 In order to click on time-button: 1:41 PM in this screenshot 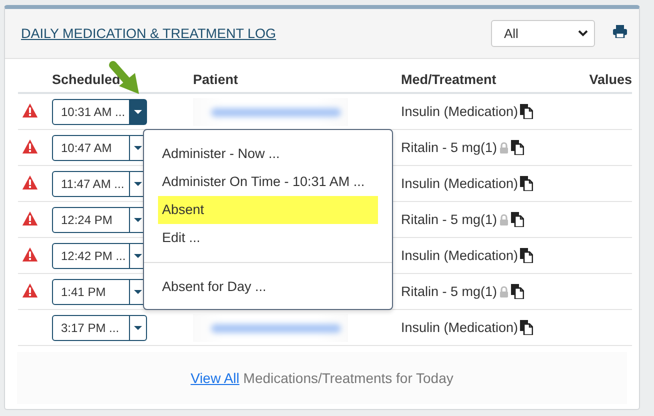, I will do `click(91, 291)`.